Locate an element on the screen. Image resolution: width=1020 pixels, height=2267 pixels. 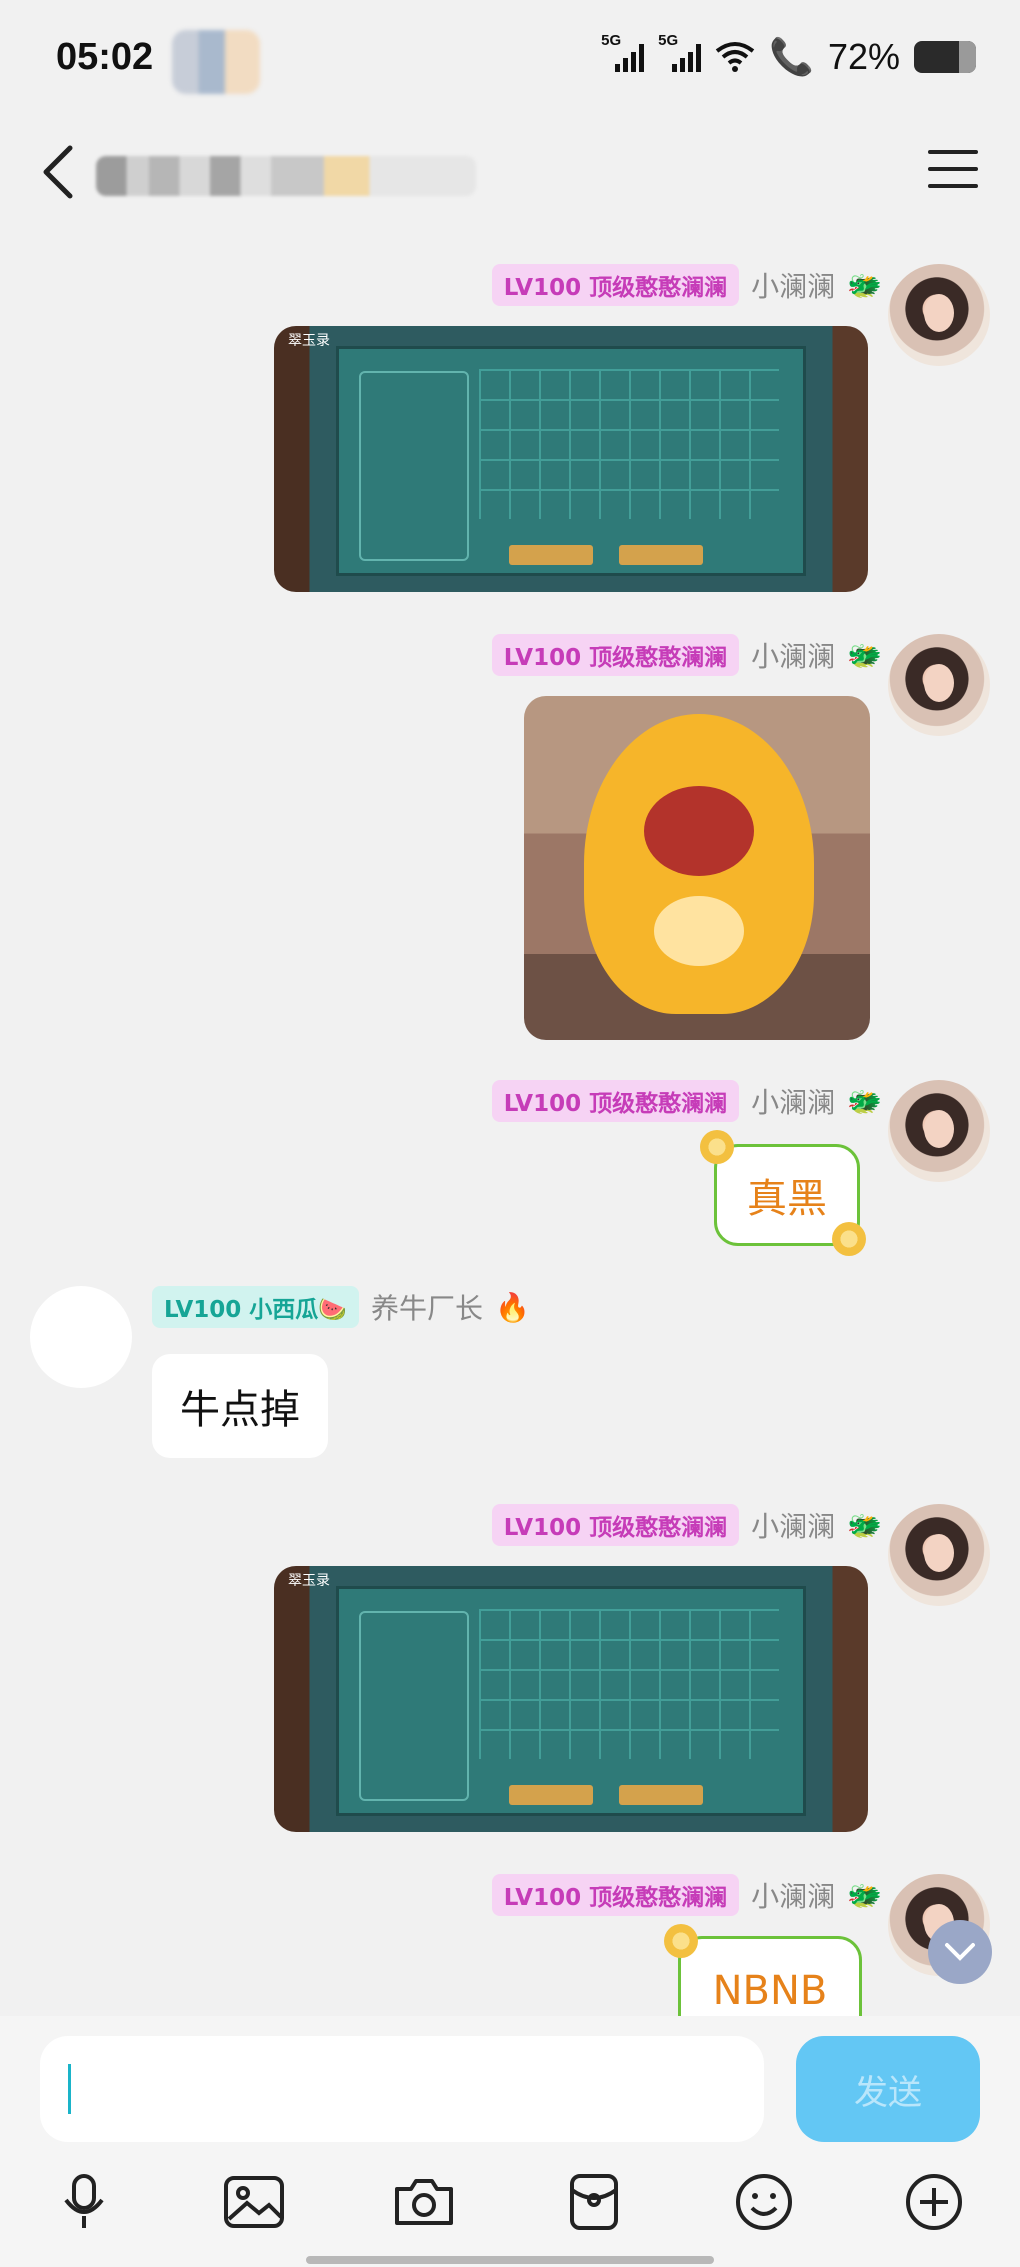
chat-header is located at coordinates (510, 175).